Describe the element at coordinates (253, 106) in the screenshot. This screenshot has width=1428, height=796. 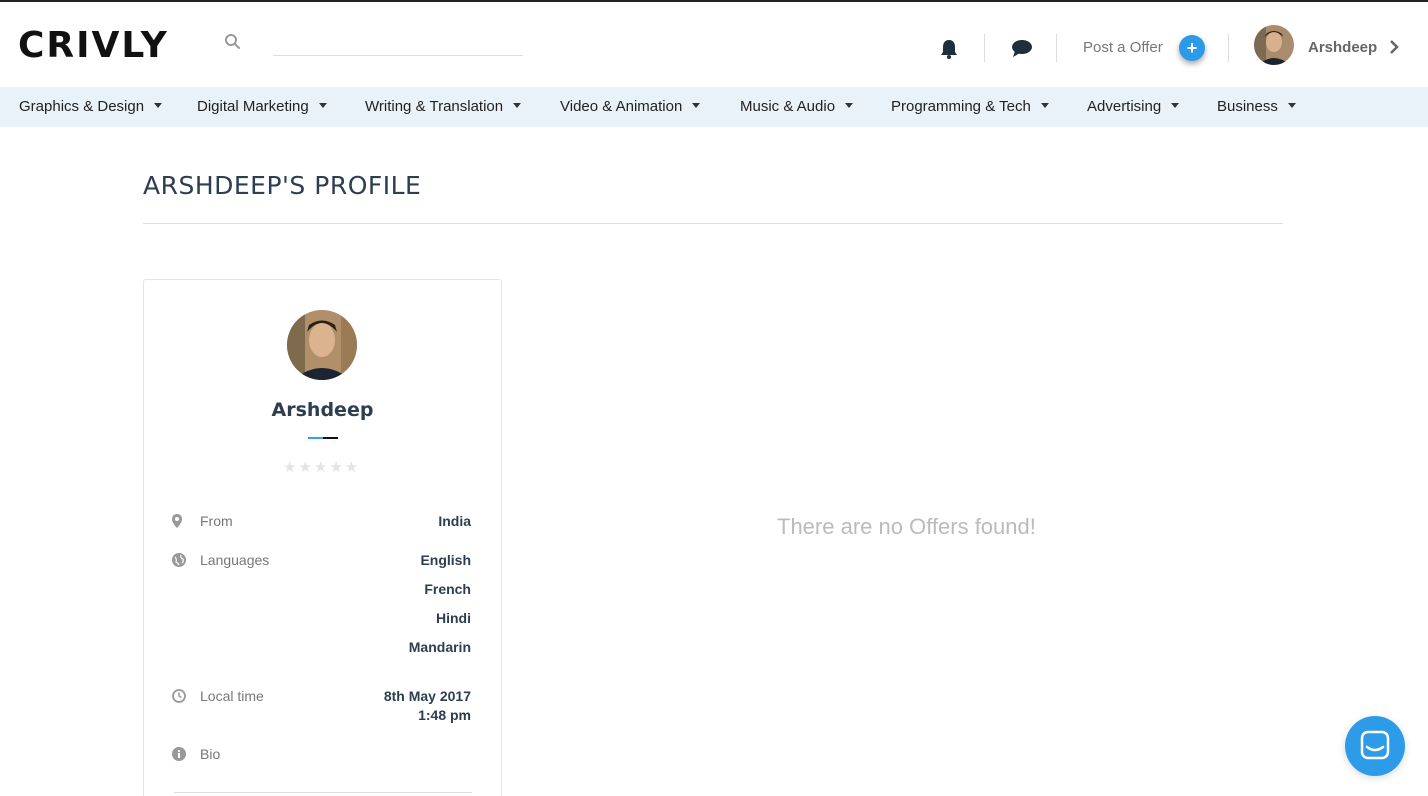
I see `category-label: Digital Marketing` at that location.